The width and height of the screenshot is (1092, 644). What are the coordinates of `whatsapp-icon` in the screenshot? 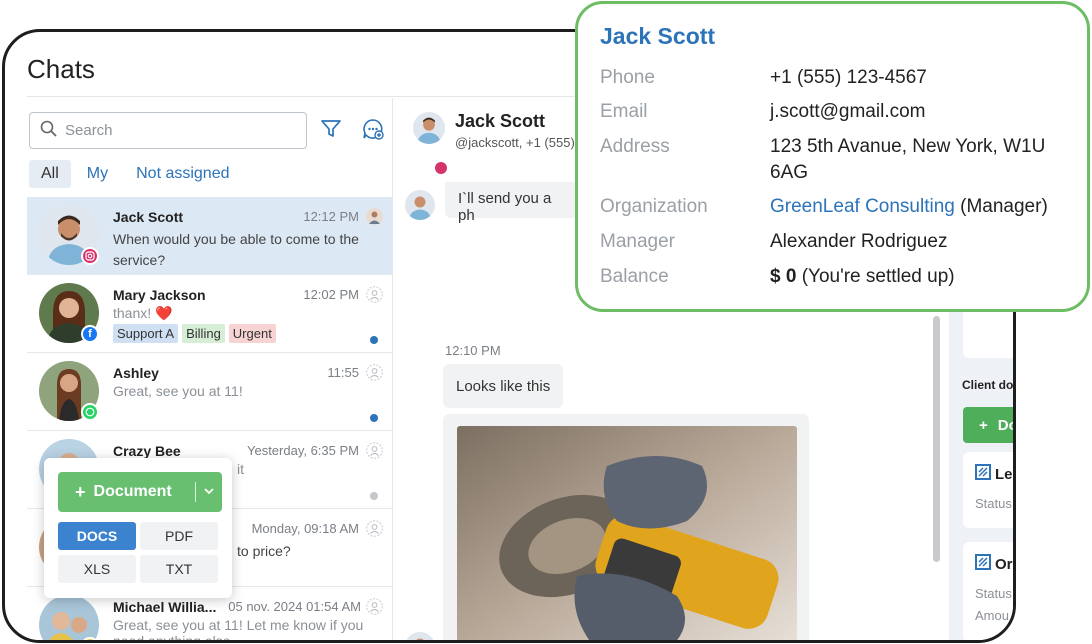 It's located at (90, 412).